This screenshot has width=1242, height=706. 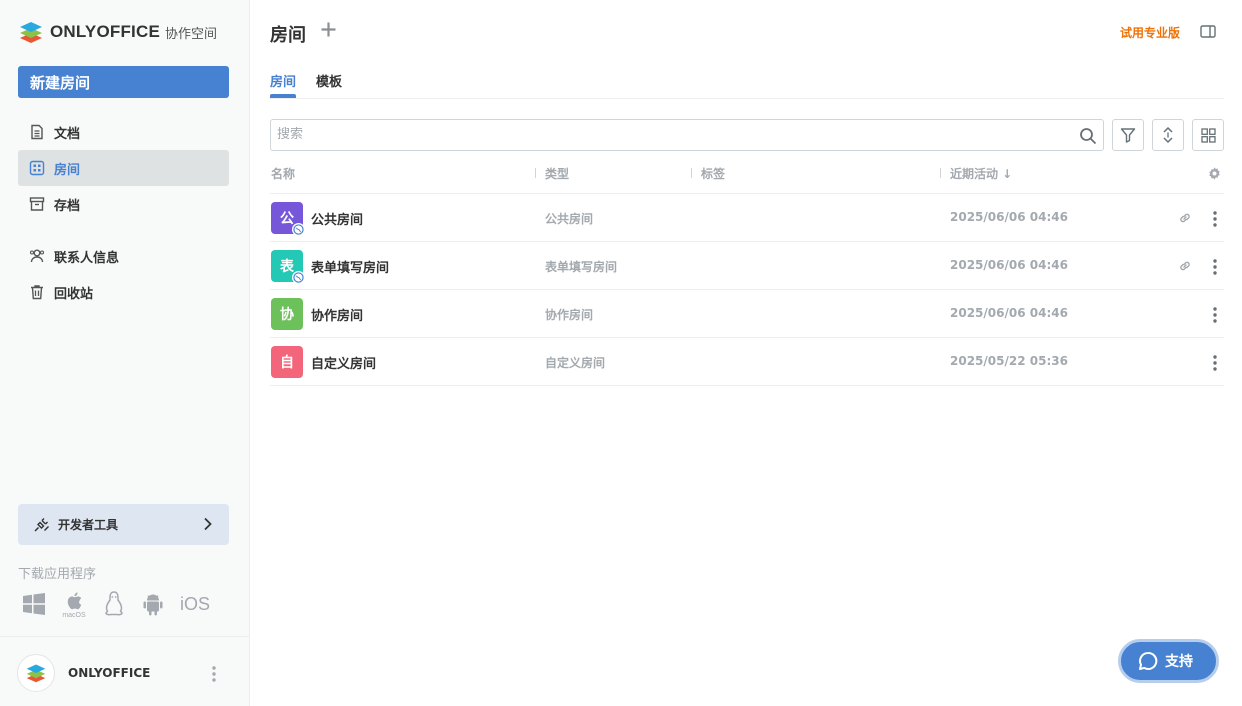 I want to click on room-name: 协作房间, so click(x=337, y=314).